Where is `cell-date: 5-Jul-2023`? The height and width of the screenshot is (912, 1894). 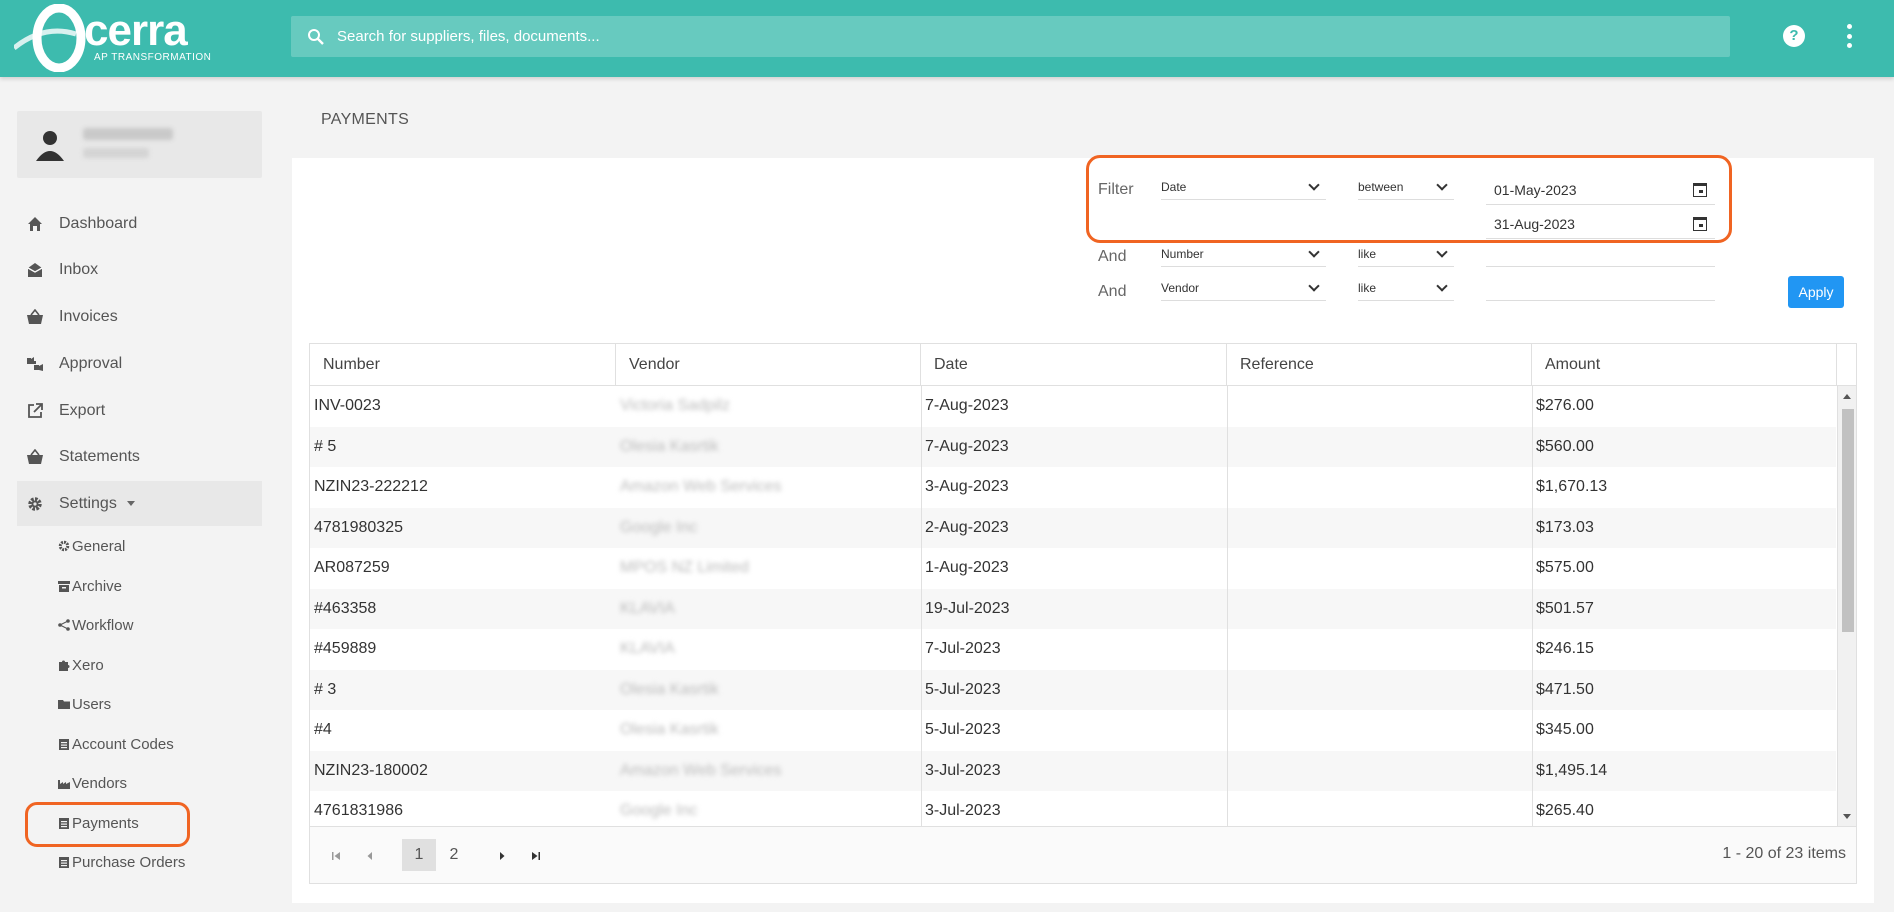
cell-date: 5-Jul-2023 is located at coordinates (963, 729).